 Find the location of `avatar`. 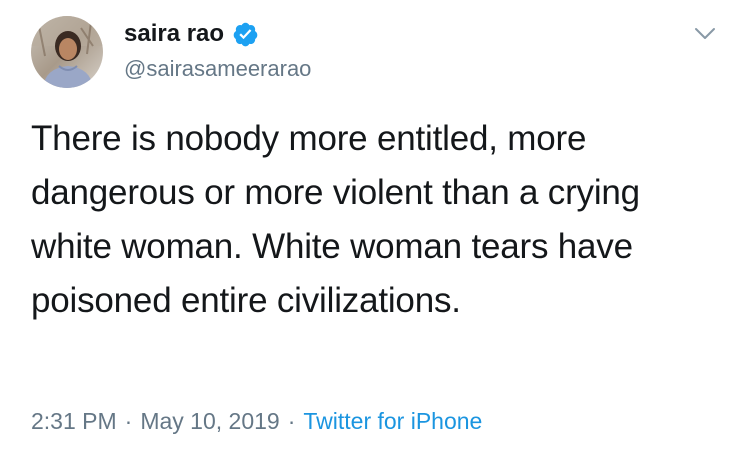

avatar is located at coordinates (67, 52).